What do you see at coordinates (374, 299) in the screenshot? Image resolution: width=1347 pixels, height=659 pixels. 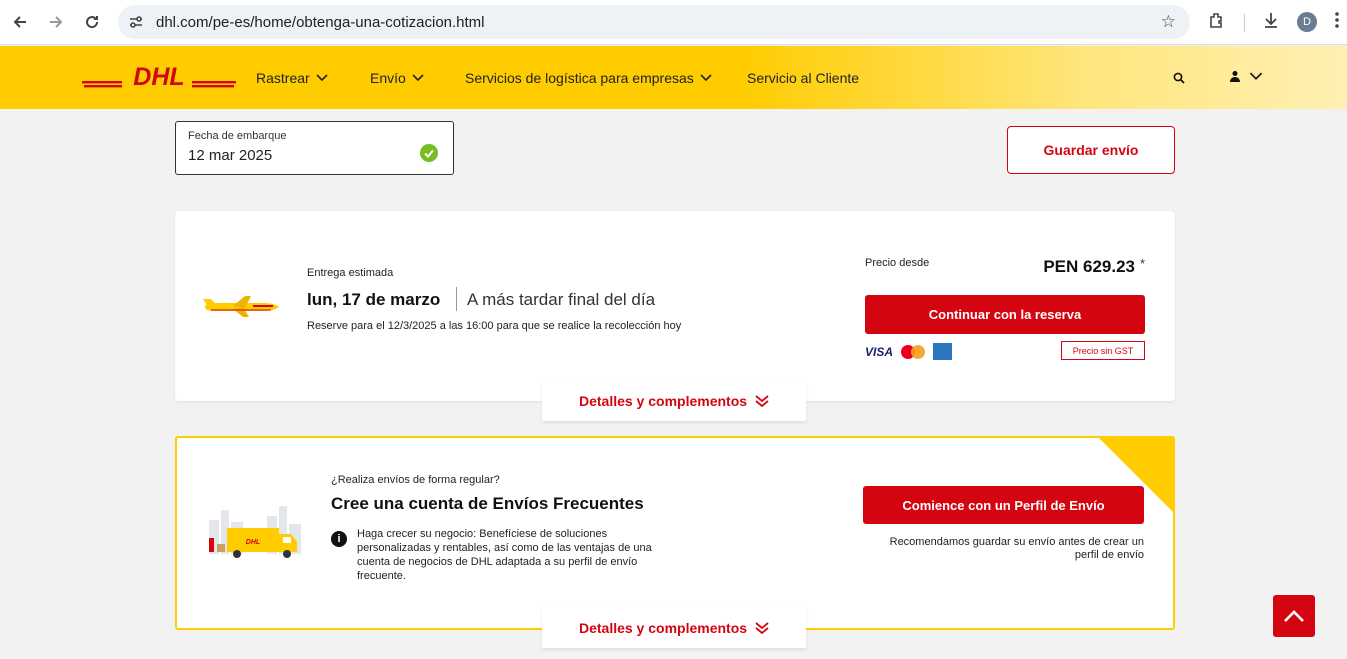 I see `delivery-date: lun, 17 de marzo` at bounding box center [374, 299].